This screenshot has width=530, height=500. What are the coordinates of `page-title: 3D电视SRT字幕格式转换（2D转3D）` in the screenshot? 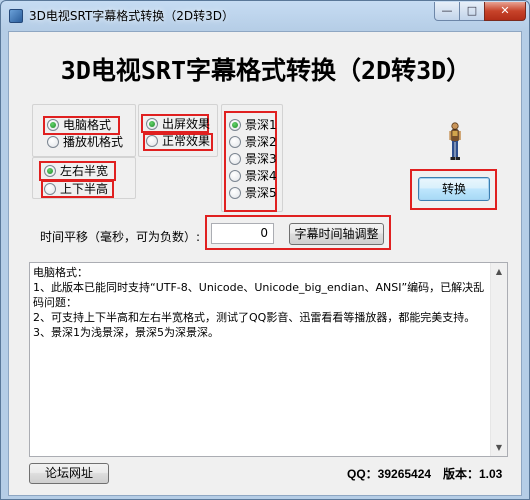 It's located at (266, 70).